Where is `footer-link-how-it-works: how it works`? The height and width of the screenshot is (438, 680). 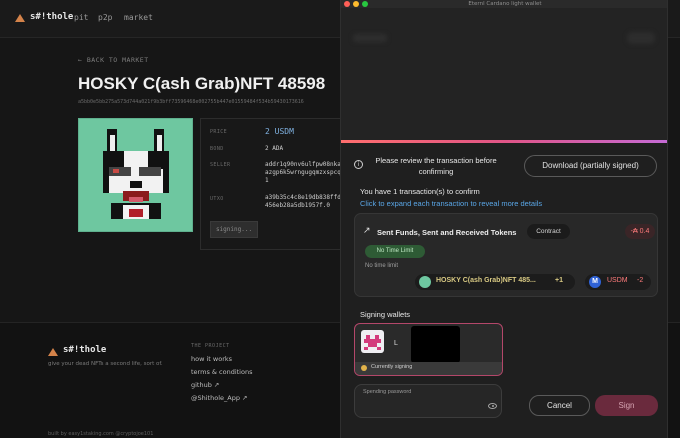 footer-link-how-it-works: how it works is located at coordinates (211, 359).